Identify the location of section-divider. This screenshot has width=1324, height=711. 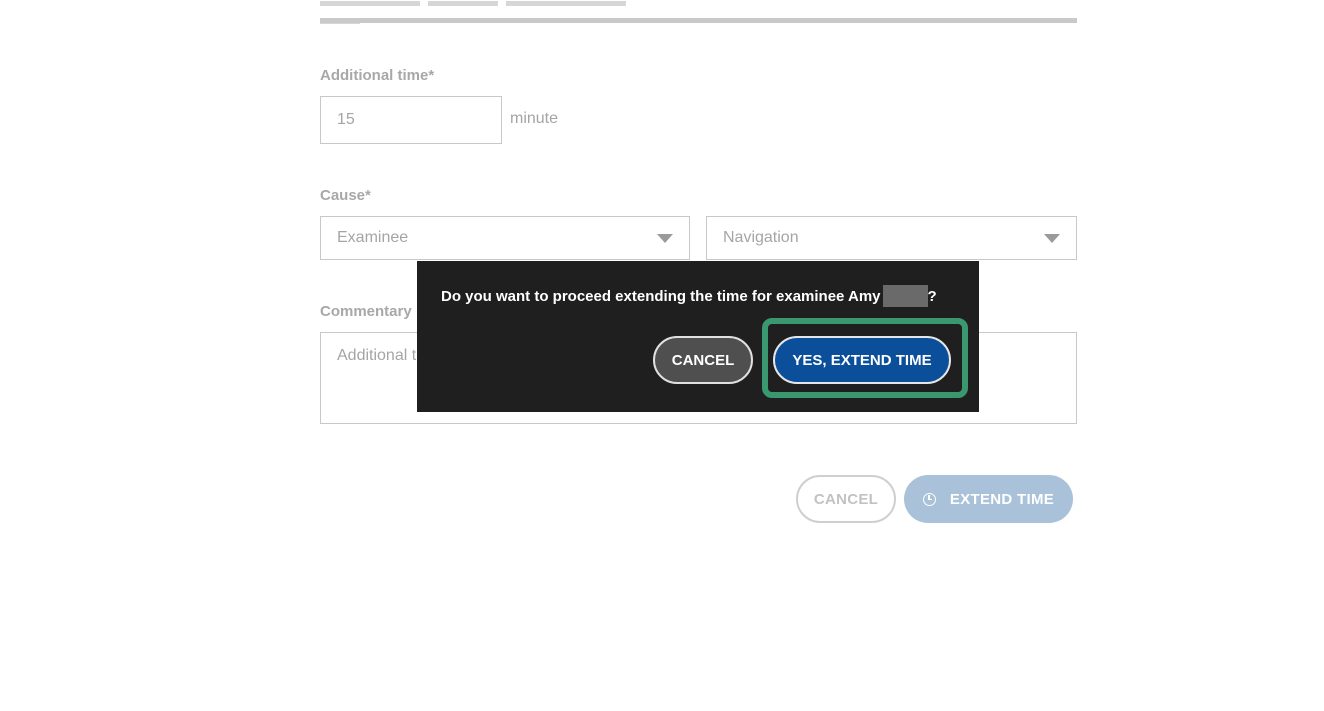
(698, 20).